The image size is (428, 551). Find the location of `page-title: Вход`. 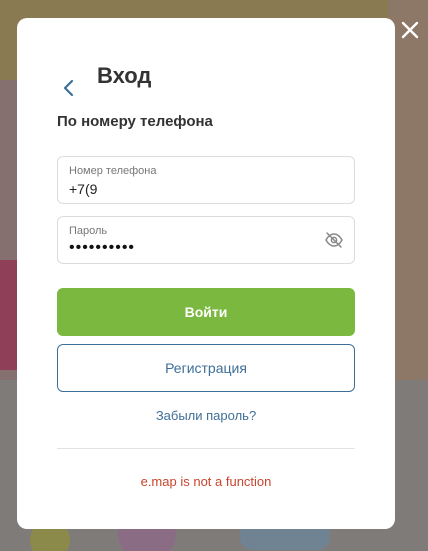

page-title: Вход is located at coordinates (124, 75).